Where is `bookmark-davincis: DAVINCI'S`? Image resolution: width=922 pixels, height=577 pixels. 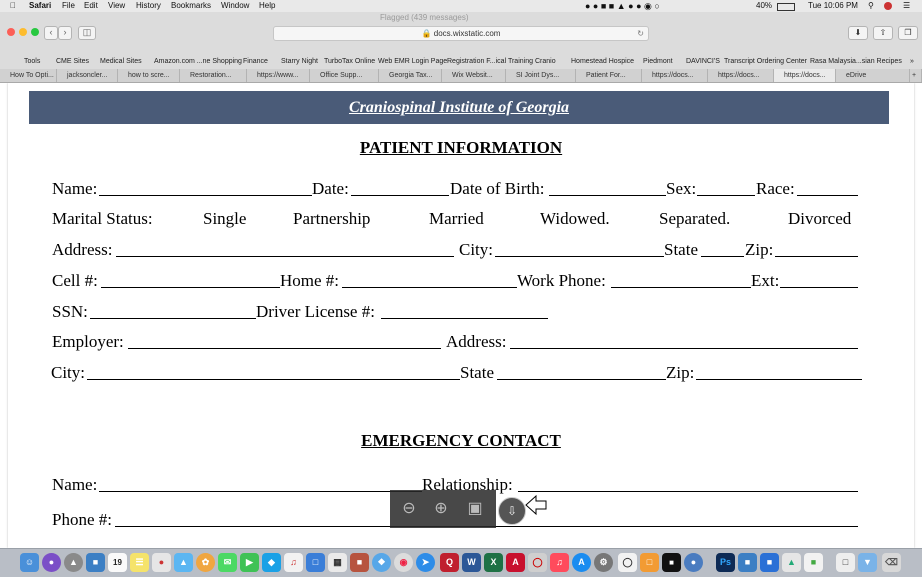
bookmark-davincis: DAVINCI'S is located at coordinates (703, 62).